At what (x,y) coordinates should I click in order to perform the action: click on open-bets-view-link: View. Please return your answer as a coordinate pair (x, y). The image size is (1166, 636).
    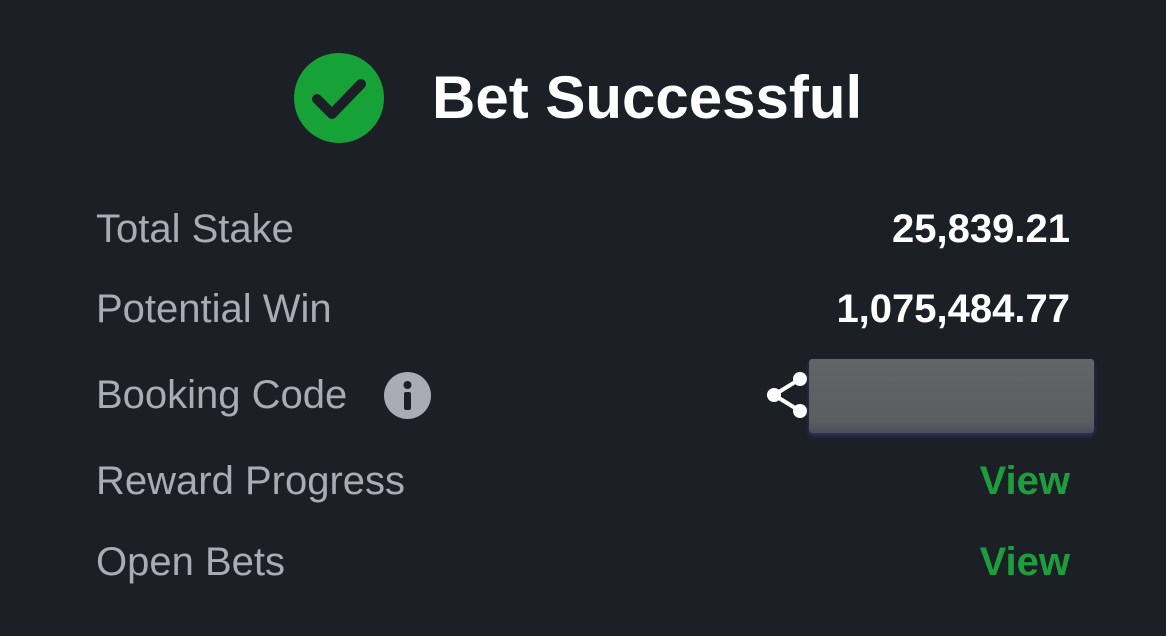
    Looking at the image, I should click on (1025, 562).